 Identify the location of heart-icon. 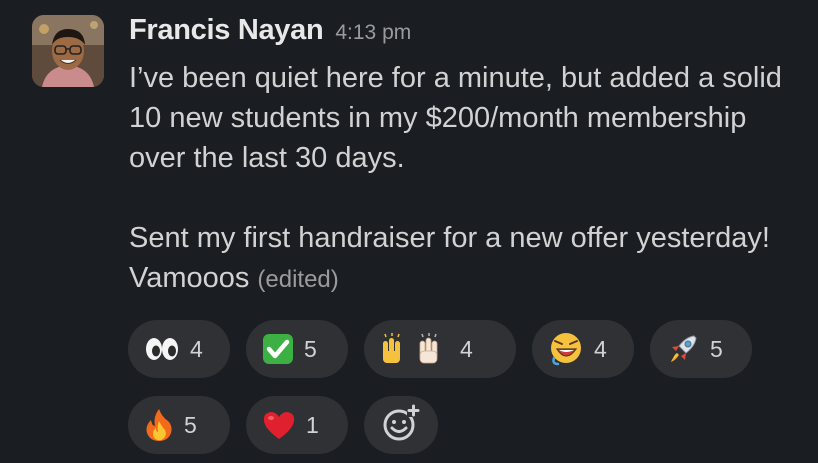
(279, 425).